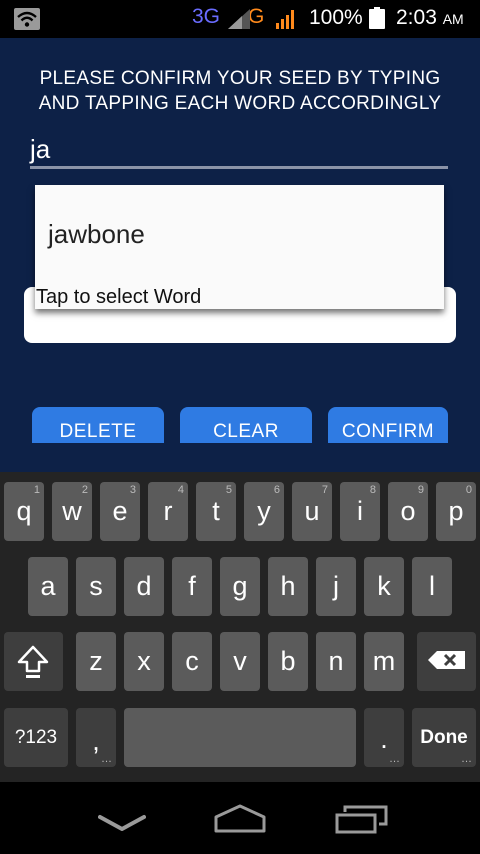 The image size is (480, 854). I want to click on backspace-key, so click(446, 661).